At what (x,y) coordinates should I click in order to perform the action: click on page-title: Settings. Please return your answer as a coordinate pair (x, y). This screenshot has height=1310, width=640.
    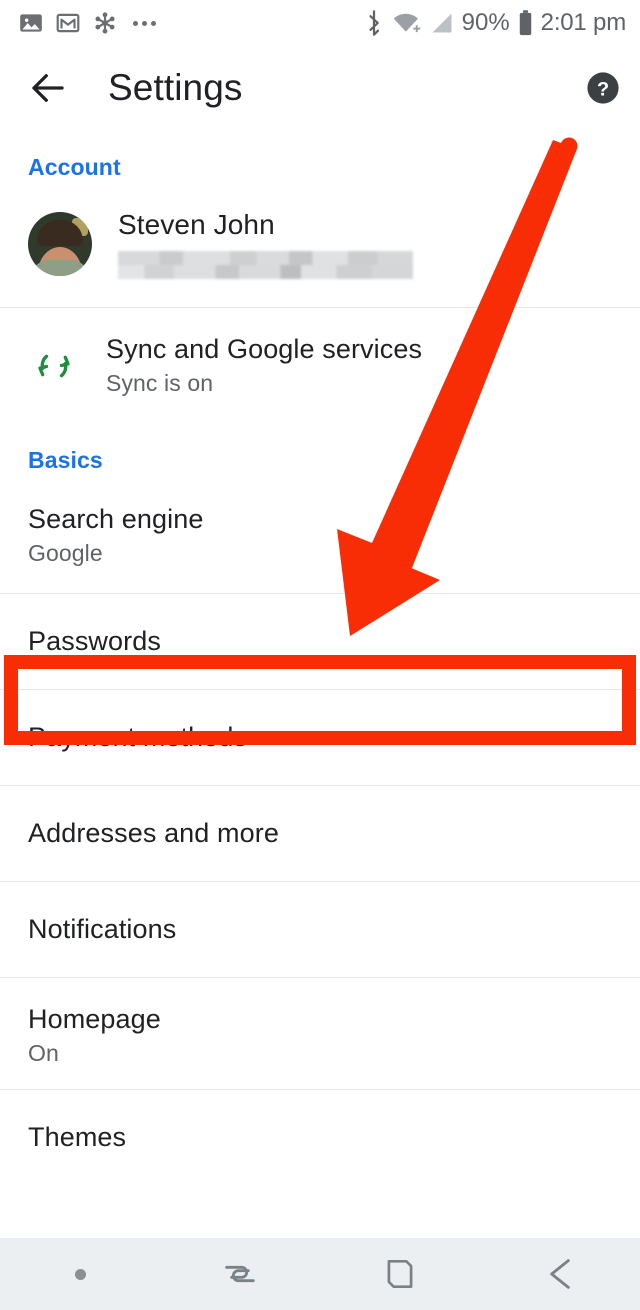
    Looking at the image, I should click on (175, 87).